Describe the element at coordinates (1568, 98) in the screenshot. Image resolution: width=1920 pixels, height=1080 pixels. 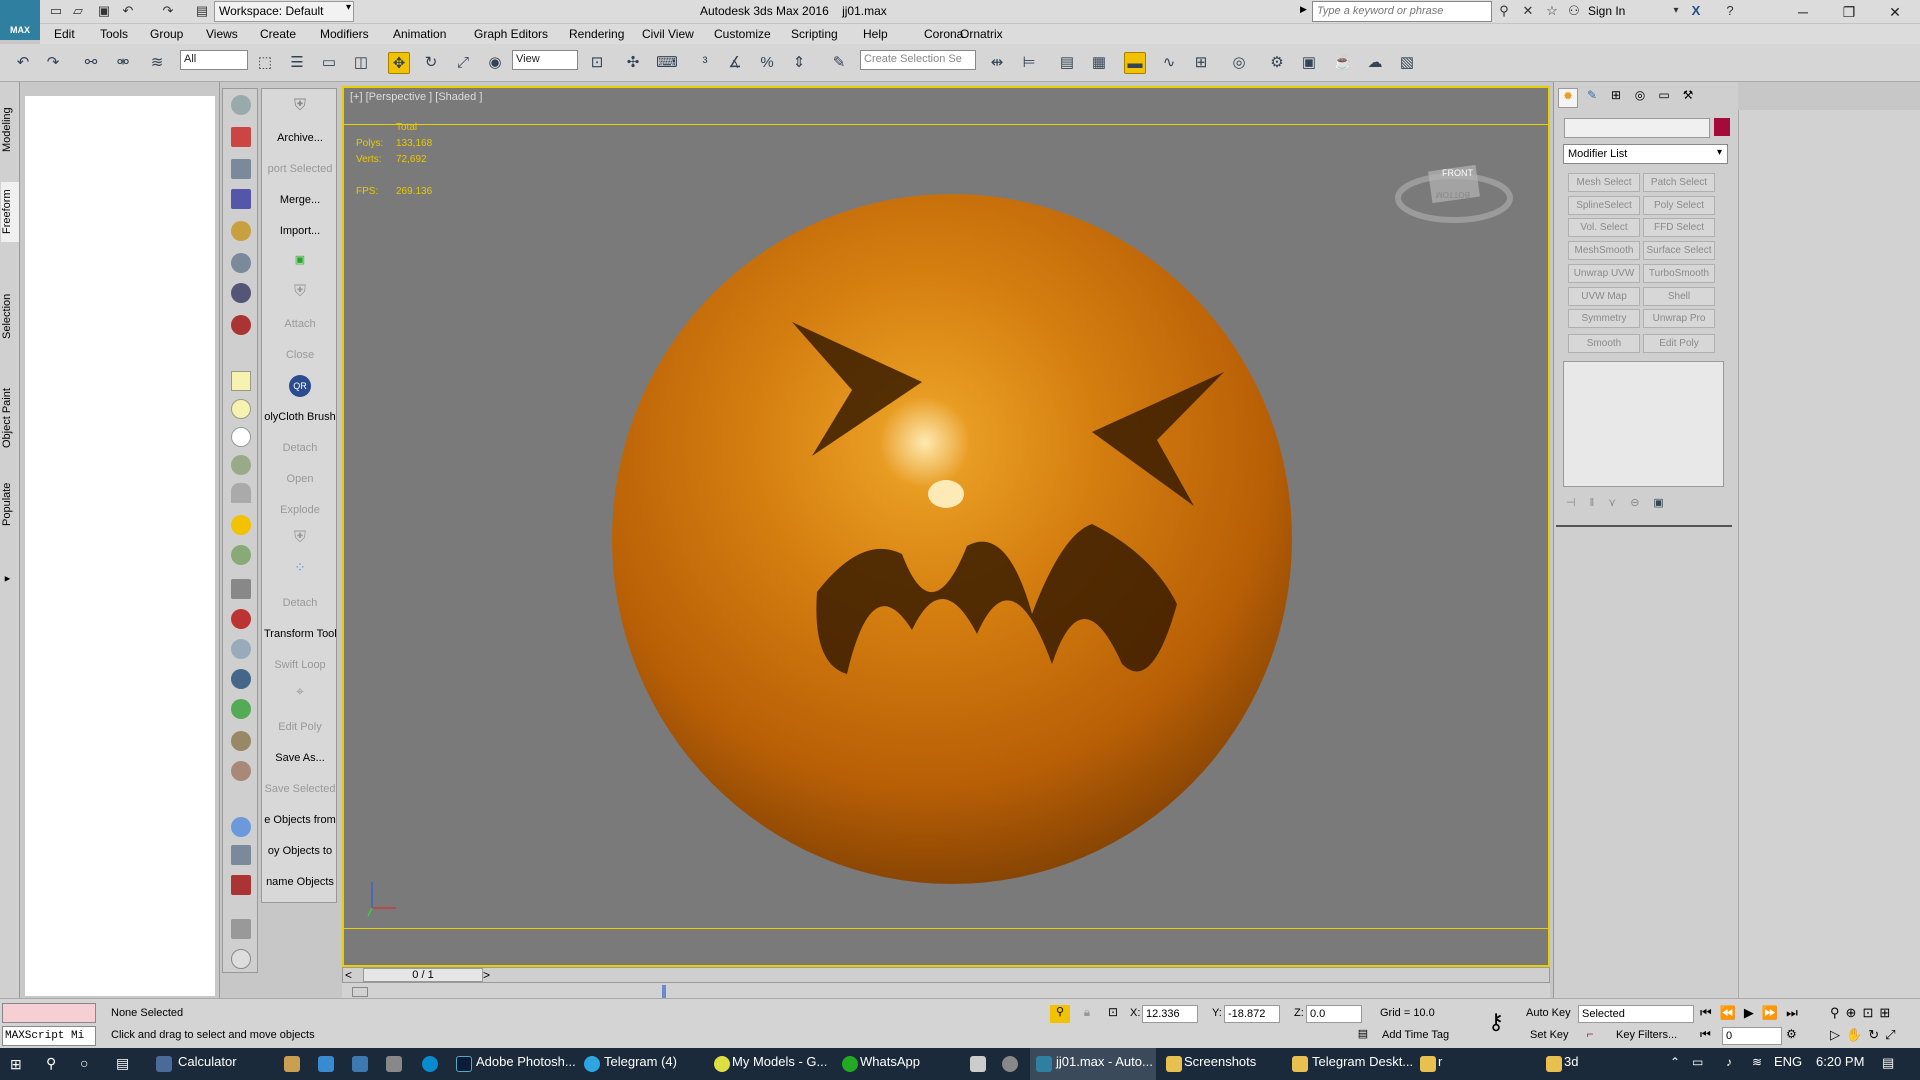
I see `create-tab-icon: ✹` at that location.